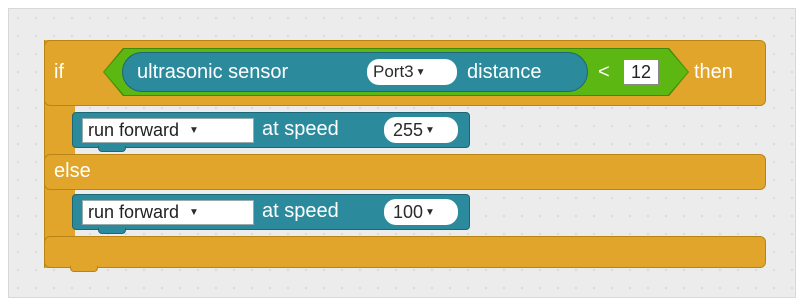 The image size is (800, 306). I want to click on action-dropdown-then: run forward ▼, so click(168, 130).